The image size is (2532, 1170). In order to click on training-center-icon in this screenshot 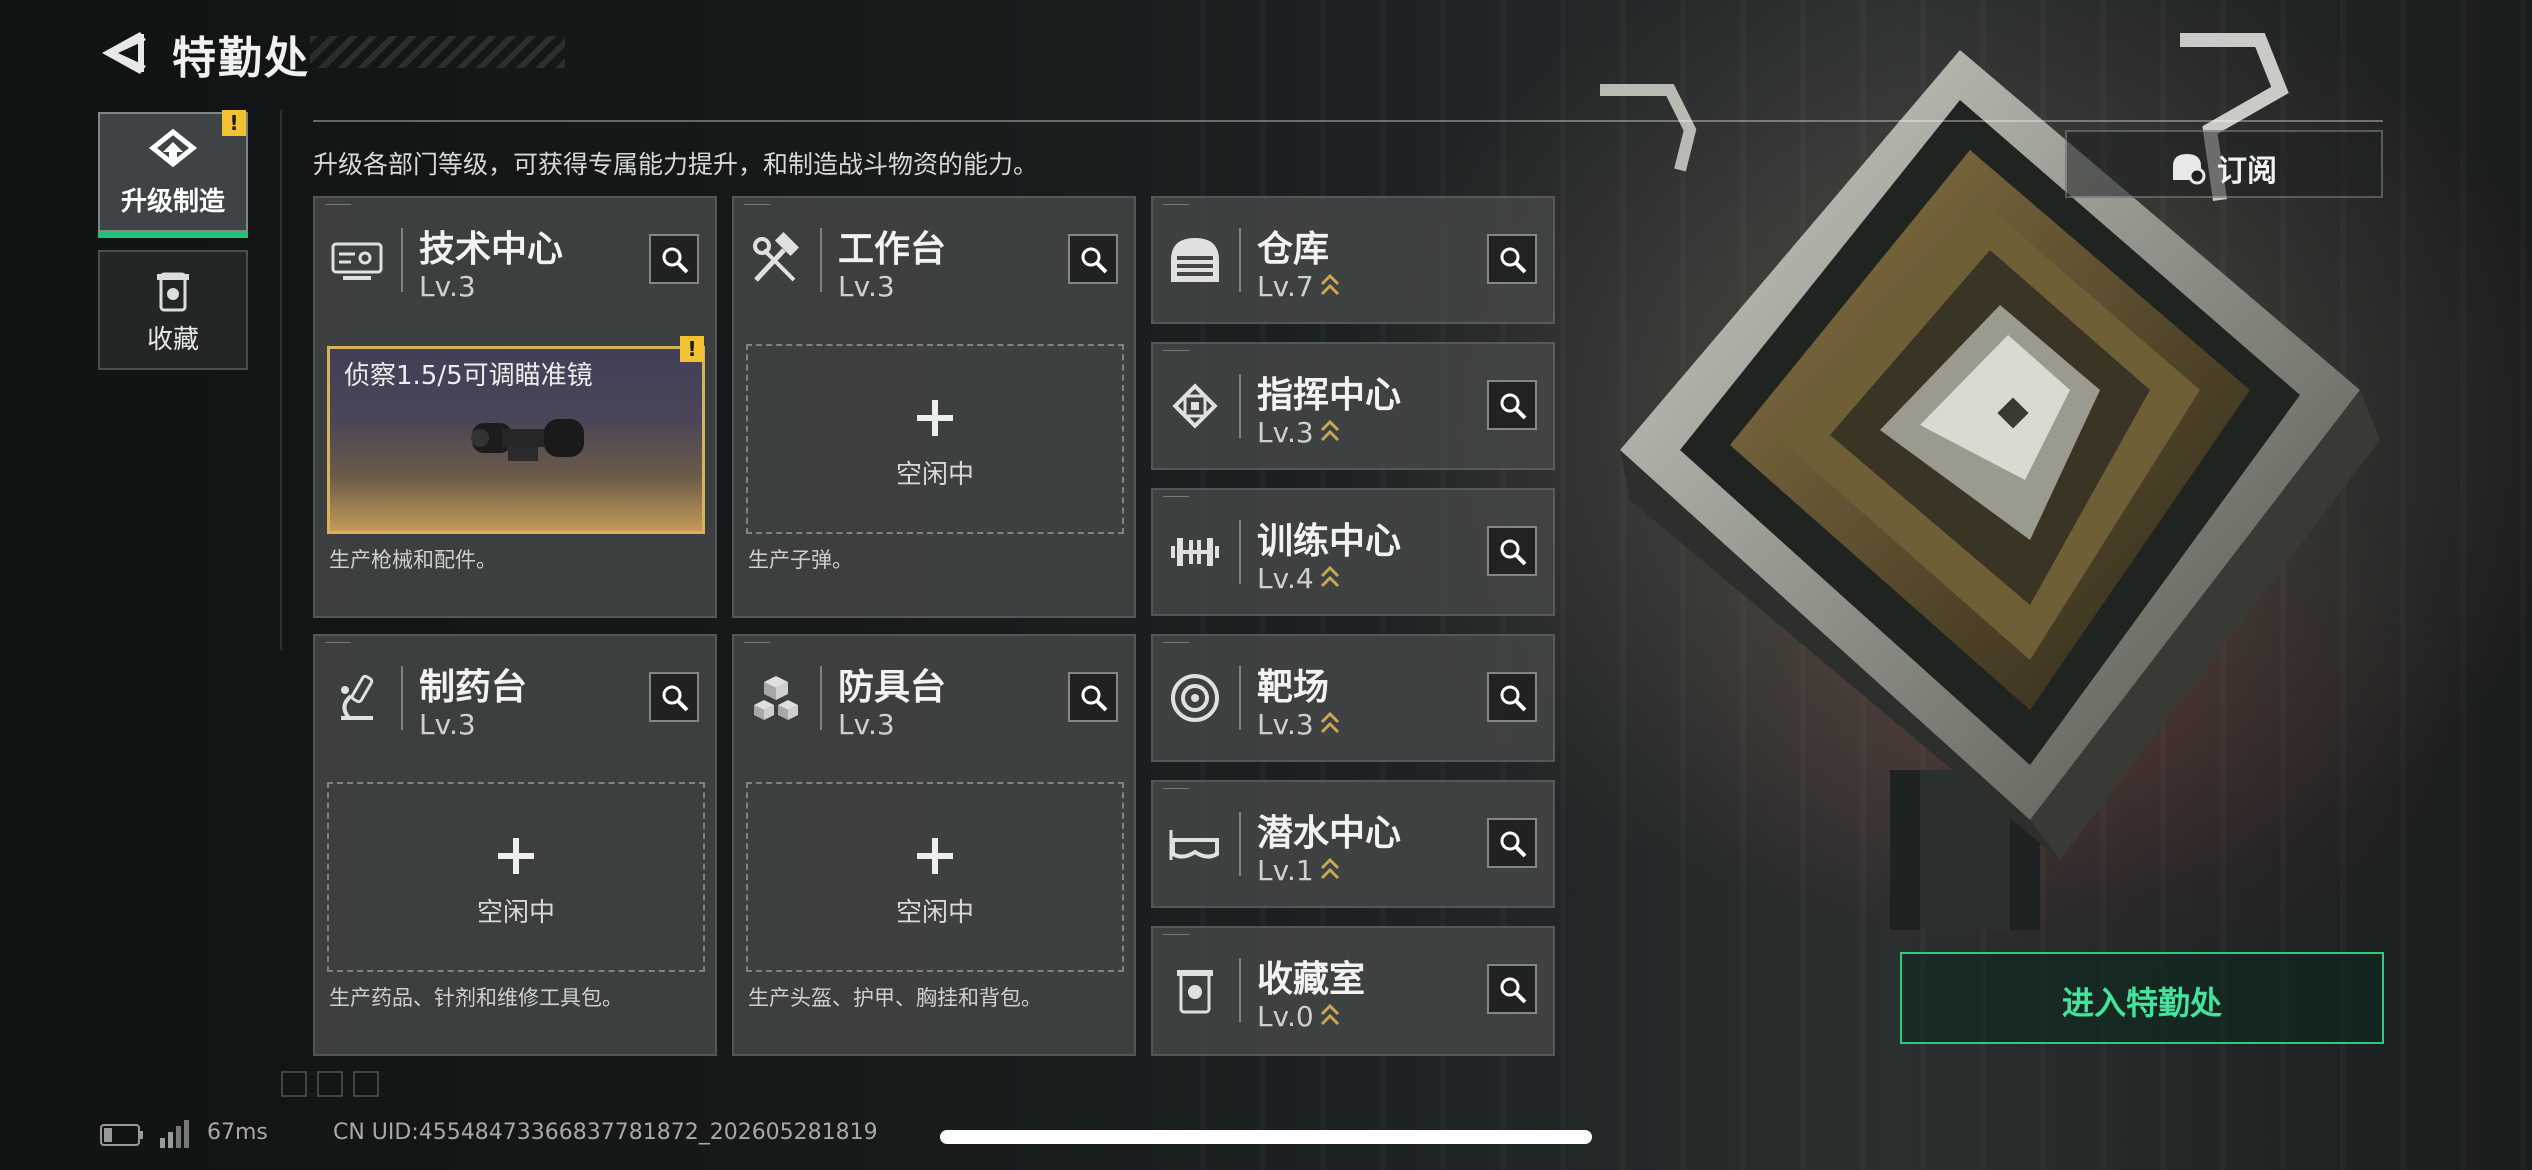, I will do `click(1195, 552)`.